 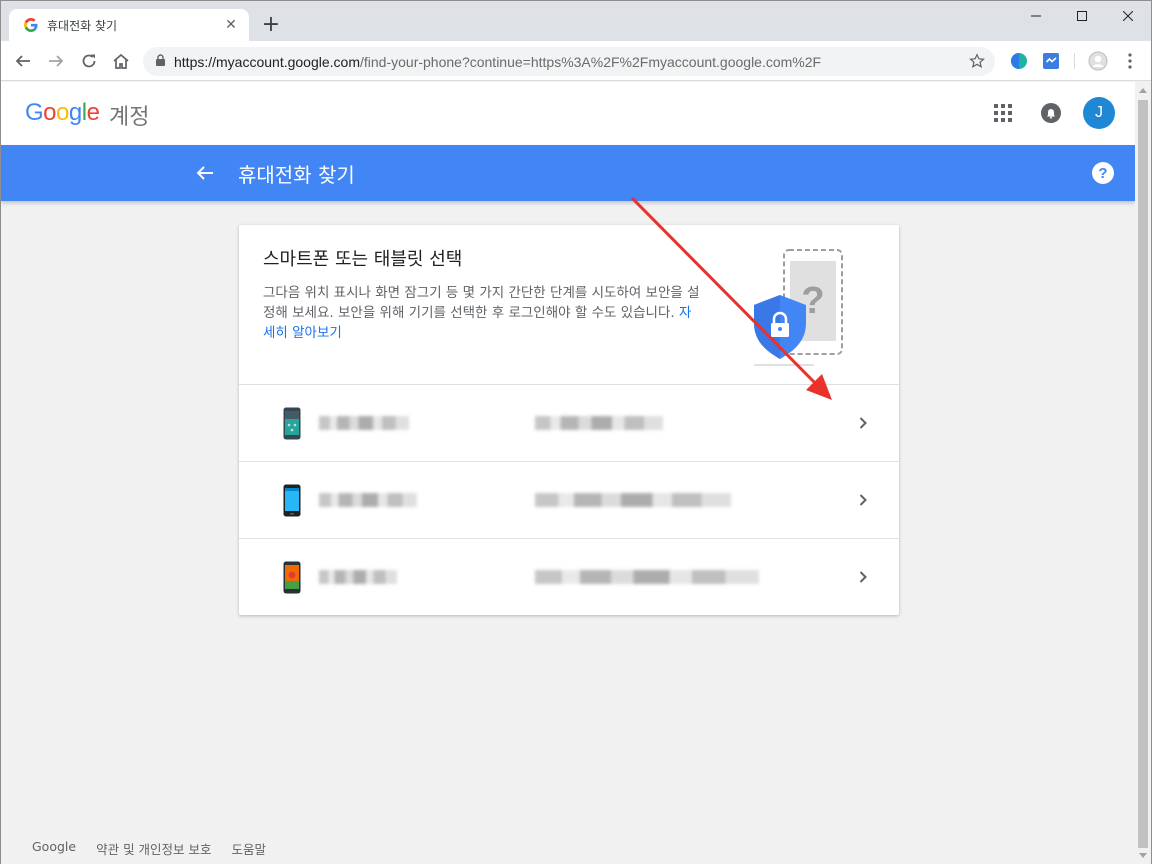 What do you see at coordinates (54, 848) in the screenshot?
I see `footer-google-link: Google` at bounding box center [54, 848].